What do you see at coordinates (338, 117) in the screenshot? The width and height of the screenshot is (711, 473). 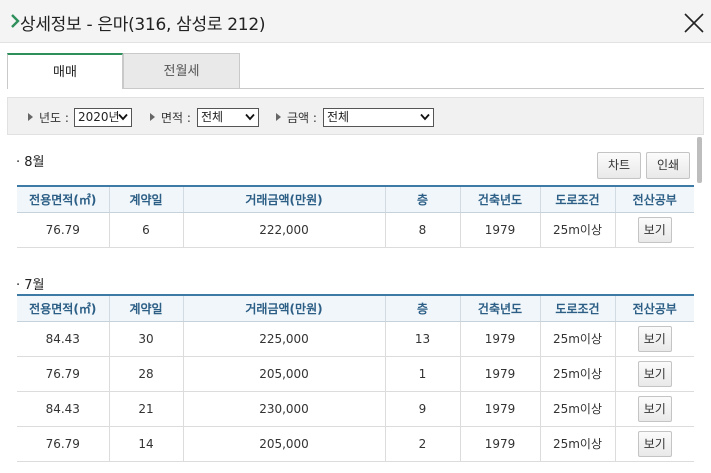 I see `price-select-value: 전체` at bounding box center [338, 117].